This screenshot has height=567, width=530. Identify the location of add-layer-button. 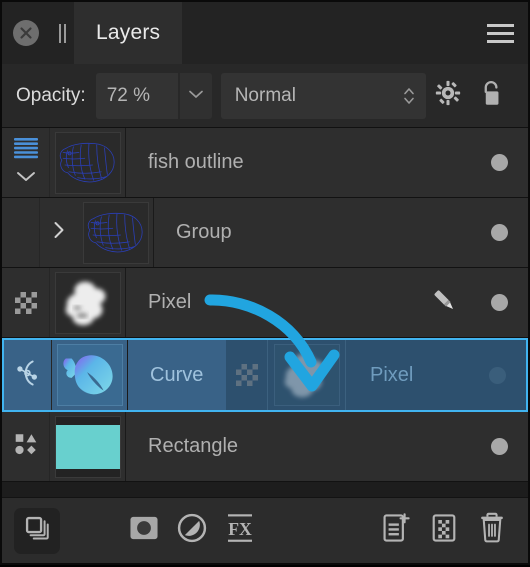
(396, 531).